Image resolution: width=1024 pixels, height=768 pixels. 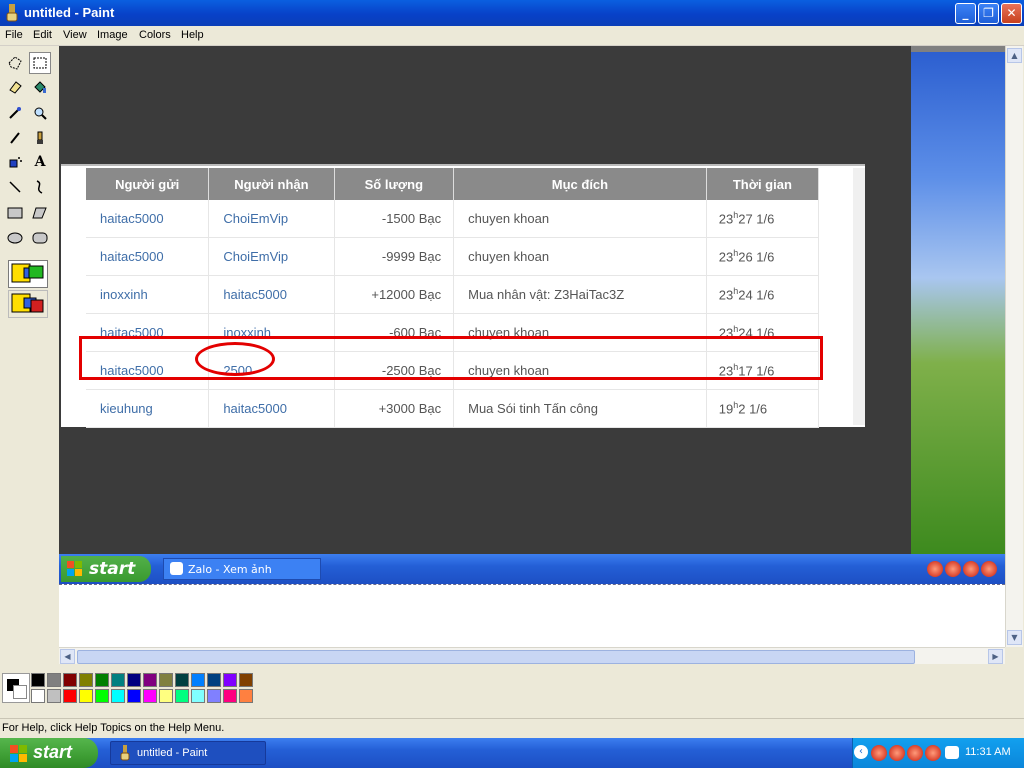 What do you see at coordinates (15, 187) in the screenshot?
I see `line-icon` at bounding box center [15, 187].